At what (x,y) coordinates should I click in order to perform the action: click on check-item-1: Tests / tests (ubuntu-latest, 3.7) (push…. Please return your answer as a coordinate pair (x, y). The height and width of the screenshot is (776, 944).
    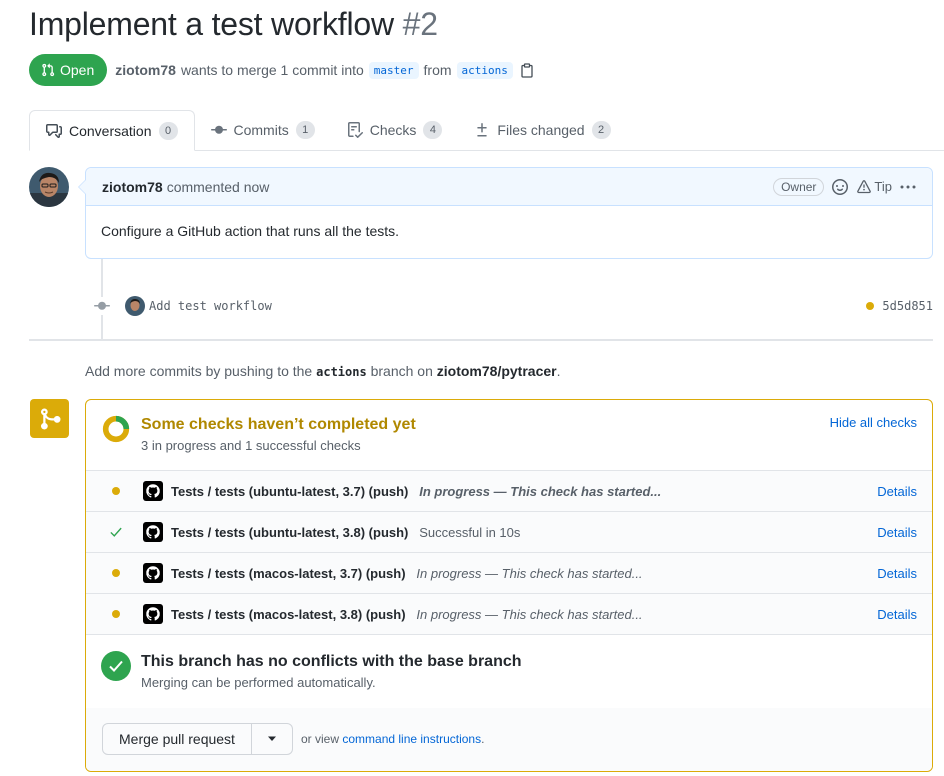
    Looking at the image, I should click on (416, 491).